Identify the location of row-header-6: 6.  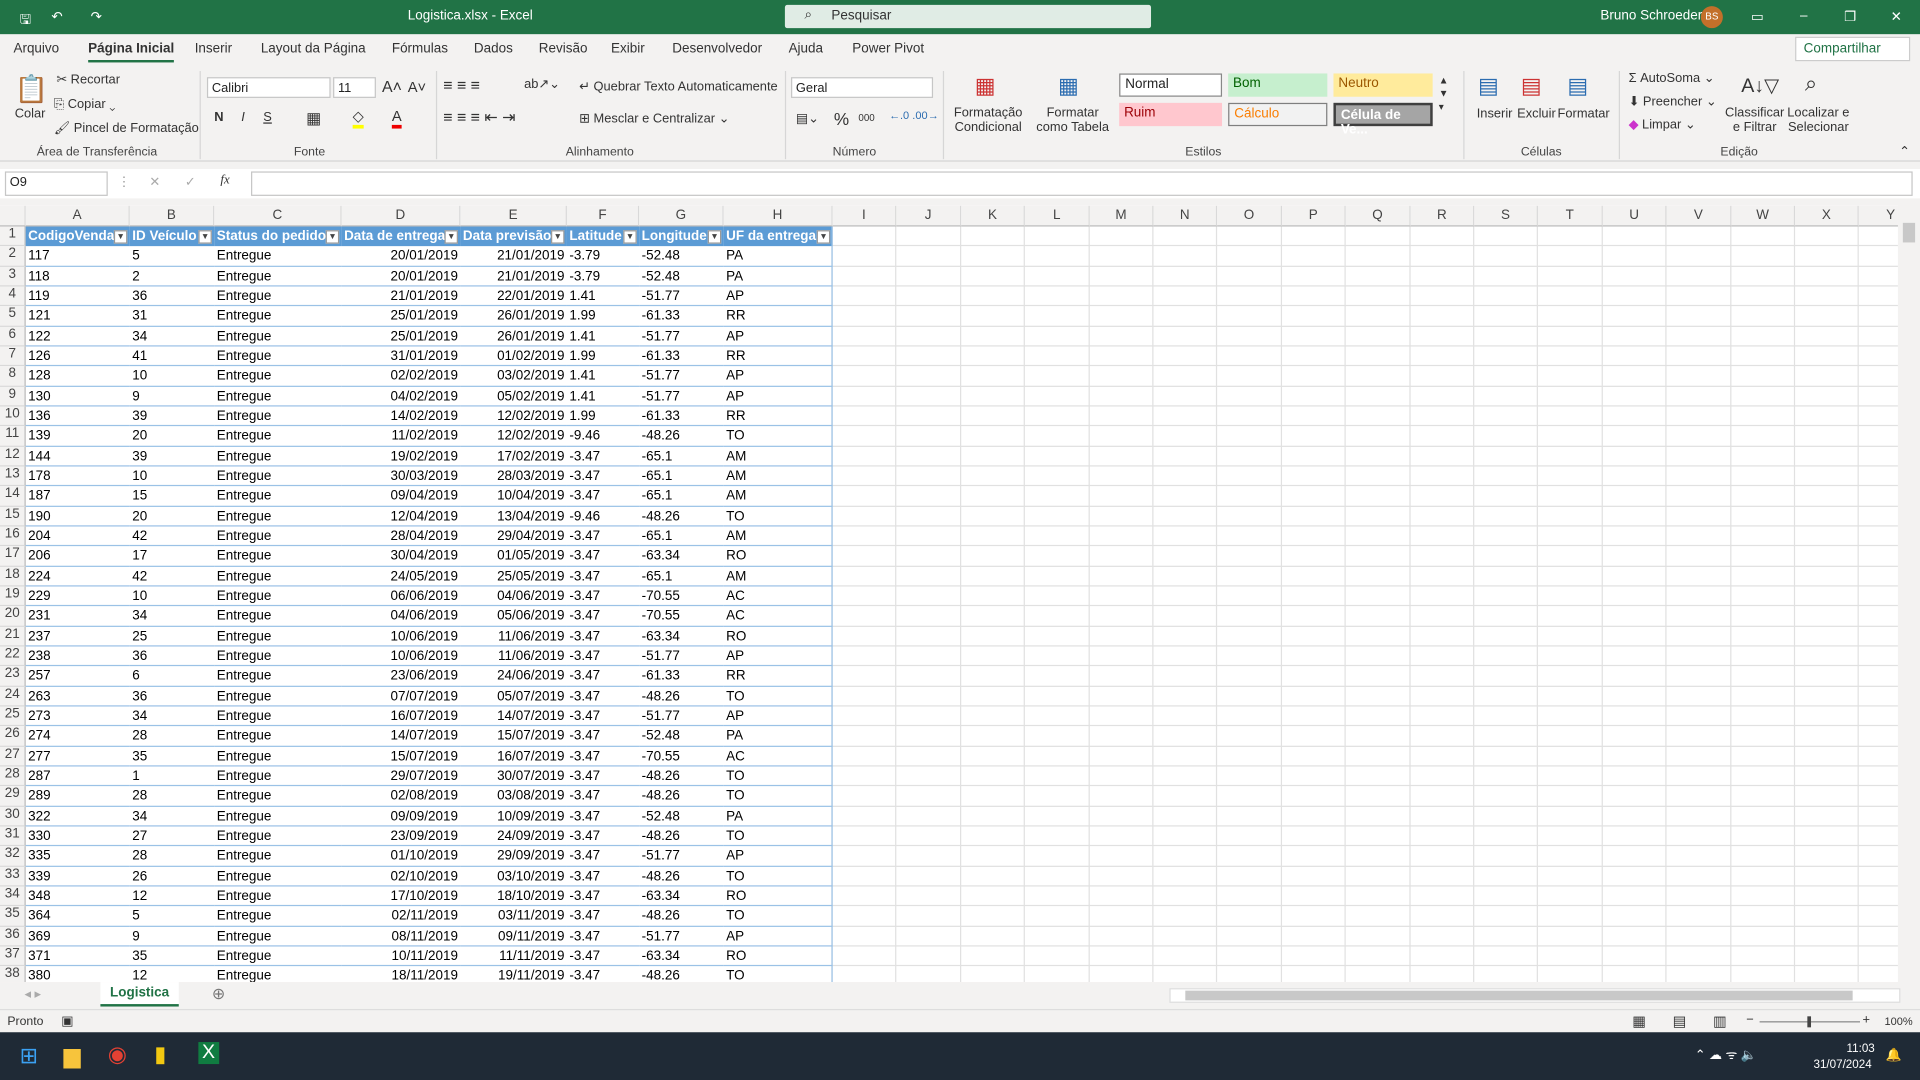
(13, 336).